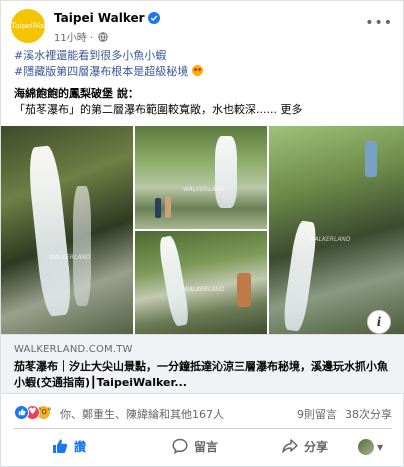 The image size is (404, 467). What do you see at coordinates (379, 322) in the screenshot?
I see `info-icon: i` at bounding box center [379, 322].